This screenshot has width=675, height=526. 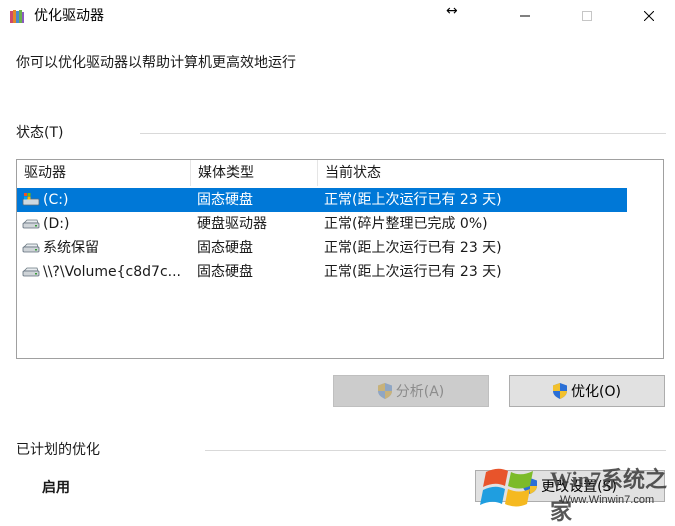 I want to click on status-divider, so click(x=403, y=133).